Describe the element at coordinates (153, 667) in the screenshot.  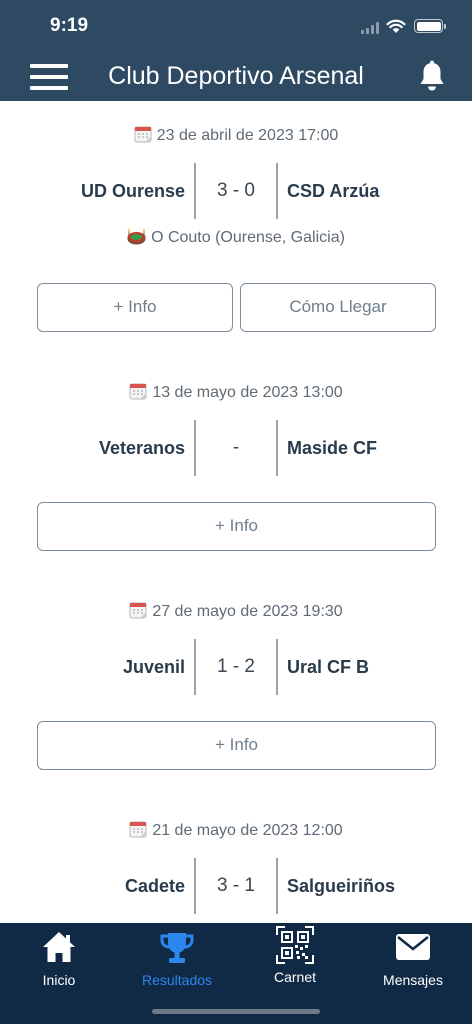
I see `home-team: Juvenil` at that location.